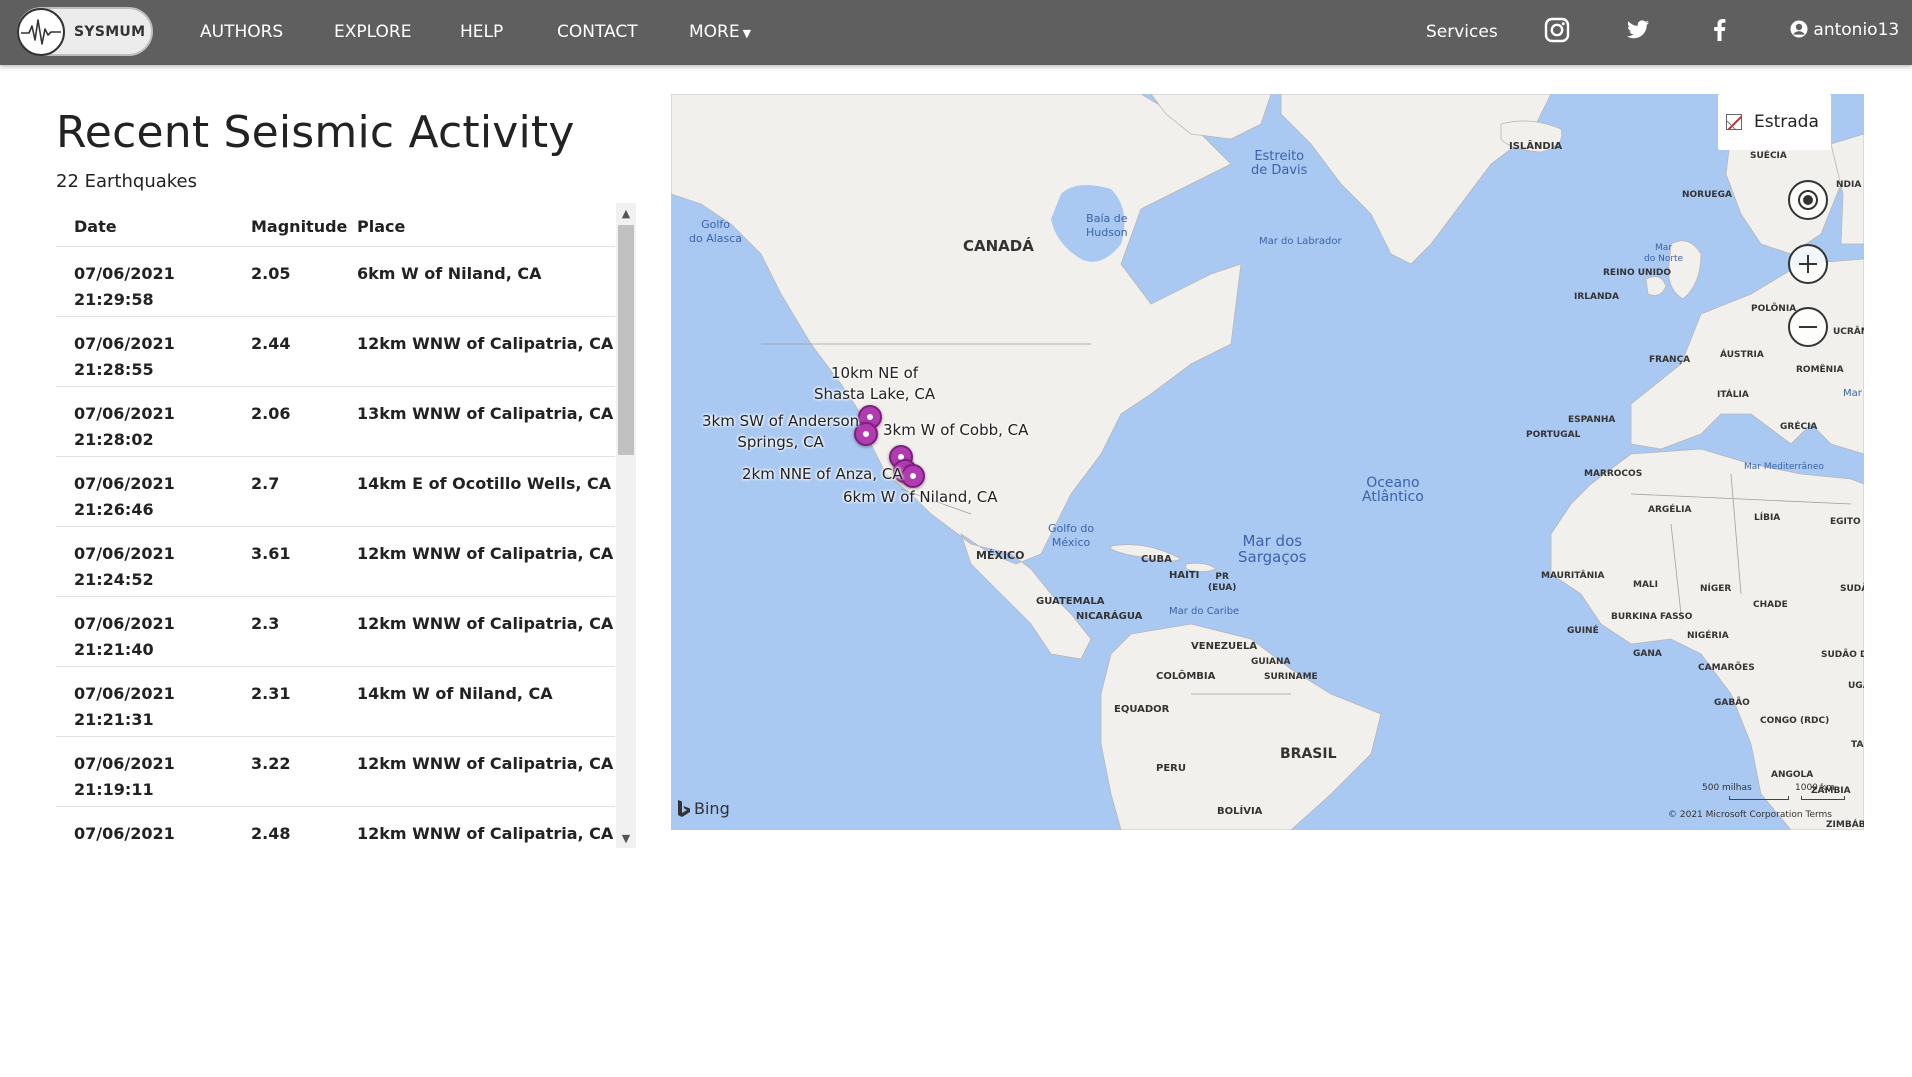 This screenshot has height=1077, width=1912. I want to click on nav-link-authors: AUTHORS, so click(241, 32).